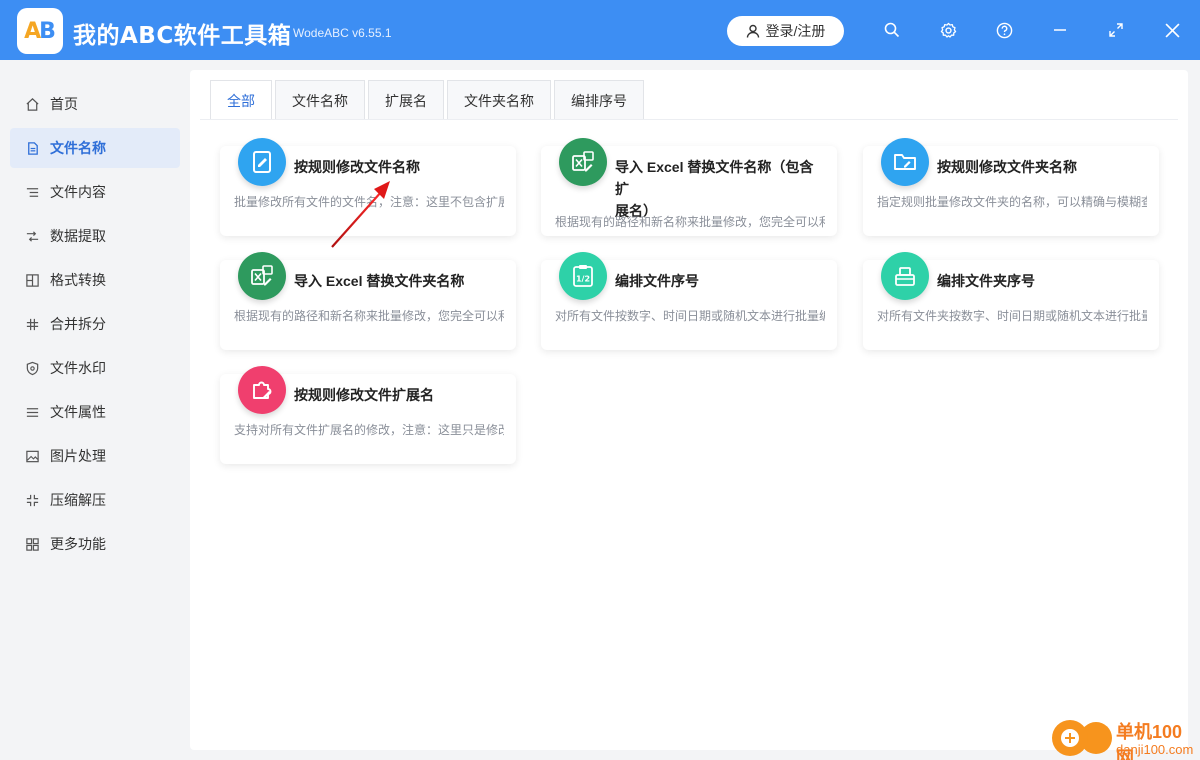  What do you see at coordinates (368, 415) in the screenshot?
I see `card-rename-extensions-by-rule: 按规则修改文件扩展名 支持对所有文件扩展名的修改，注意：这里只是修改` at bounding box center [368, 415].